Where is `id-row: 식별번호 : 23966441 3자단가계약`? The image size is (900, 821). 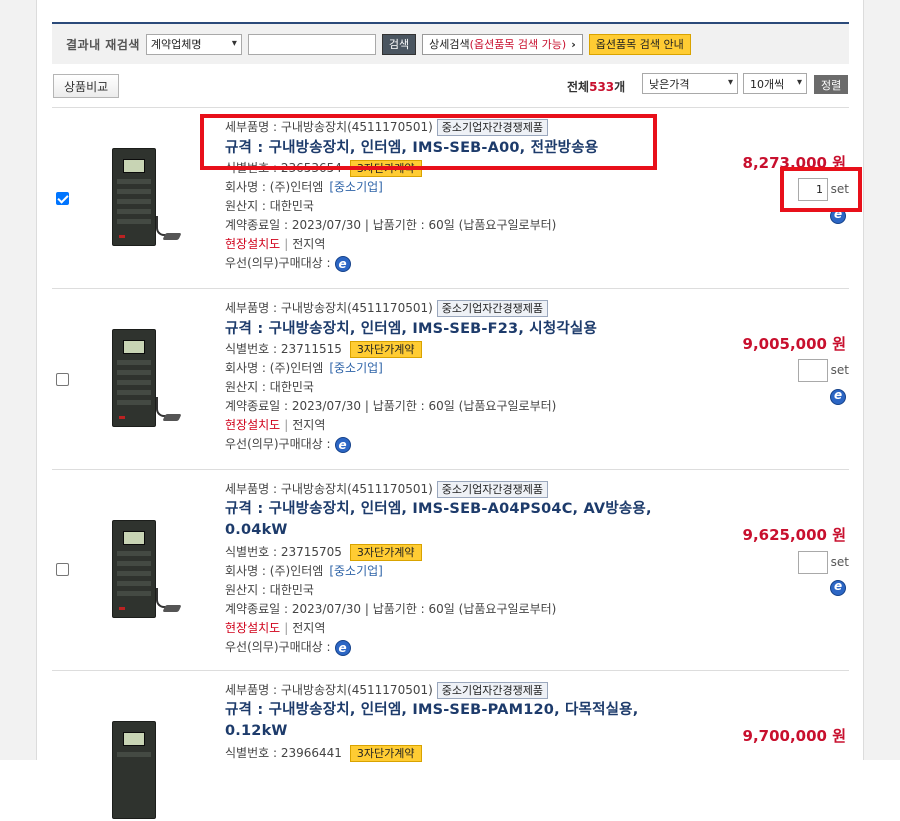
id-row: 식별번호 : 23966441 3자단가계약 is located at coordinates (465, 753).